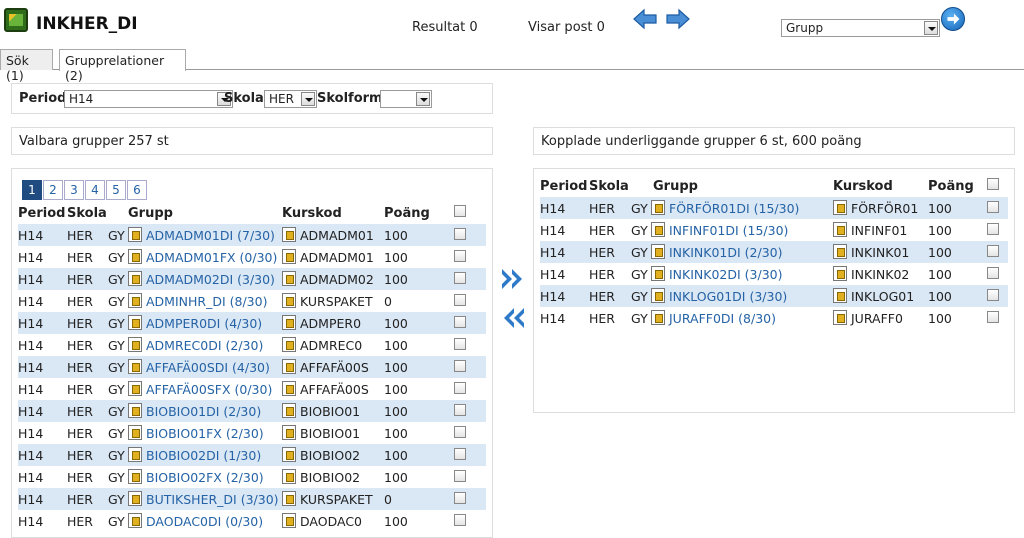 This screenshot has width=1024, height=538. I want to click on go-icon, so click(953, 19).